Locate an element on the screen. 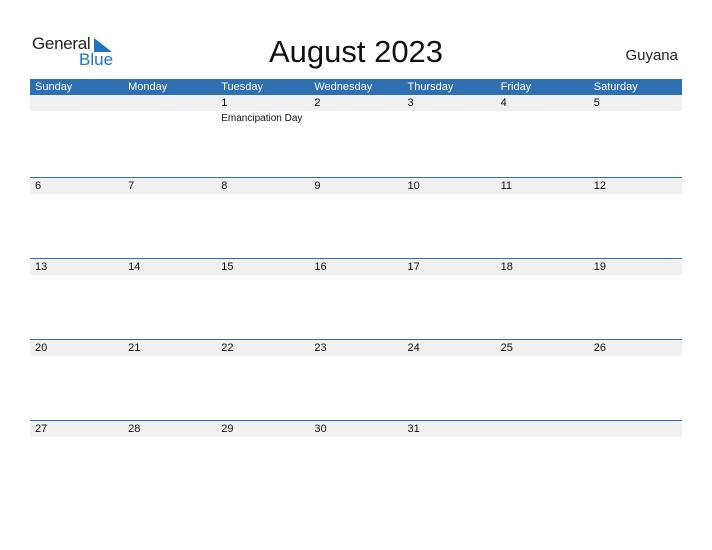  weekday-friday: Friday is located at coordinates (516, 87).